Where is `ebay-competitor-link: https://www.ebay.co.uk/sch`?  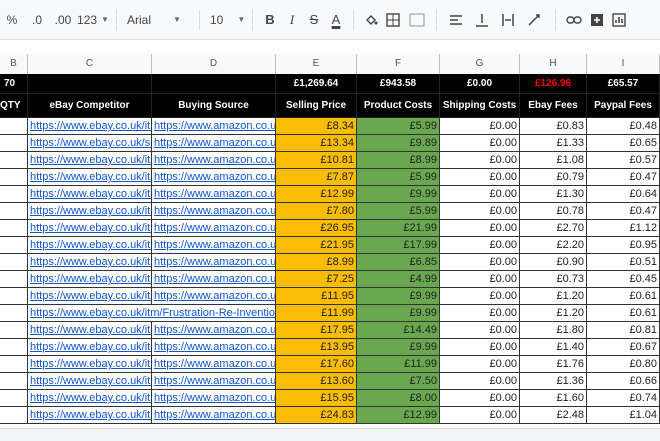
ebay-competitor-link: https://www.ebay.co.uk/sch is located at coordinates (90, 143).